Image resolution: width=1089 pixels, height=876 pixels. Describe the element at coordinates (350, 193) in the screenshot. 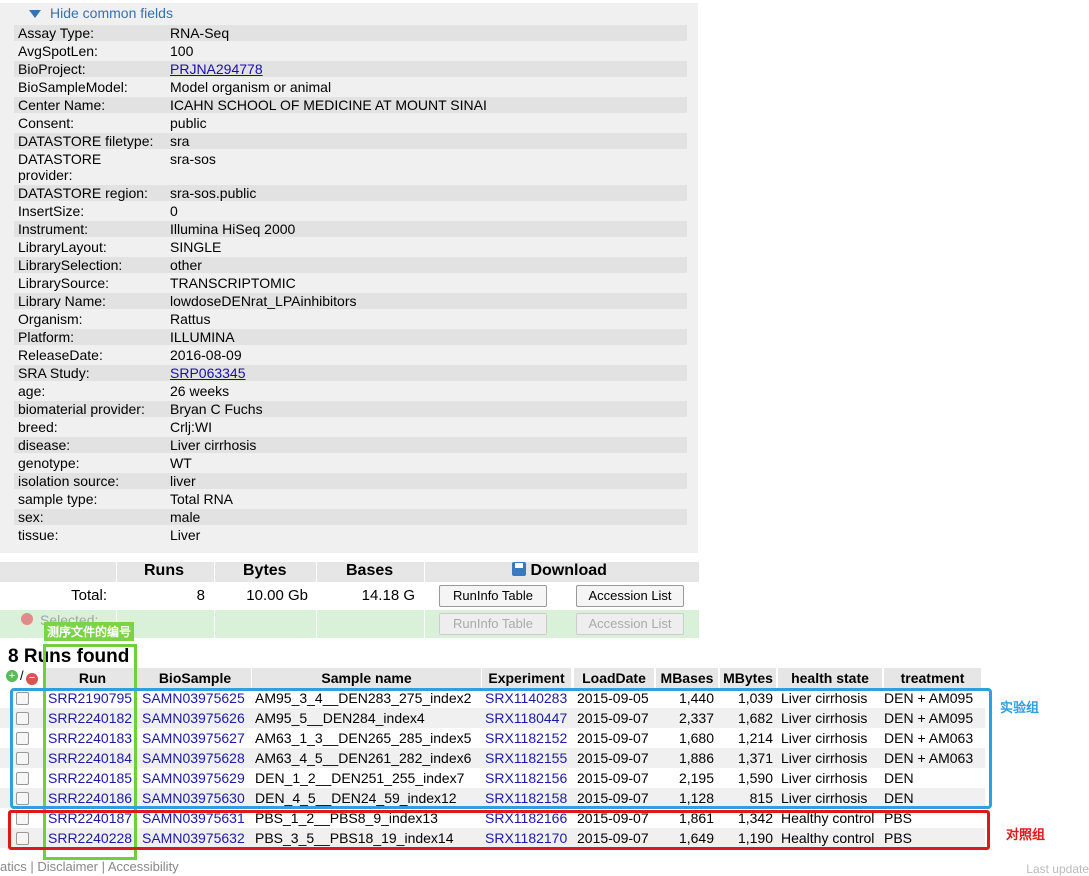

I see `field-row: DATASTORE region: sra-sos.public` at that location.